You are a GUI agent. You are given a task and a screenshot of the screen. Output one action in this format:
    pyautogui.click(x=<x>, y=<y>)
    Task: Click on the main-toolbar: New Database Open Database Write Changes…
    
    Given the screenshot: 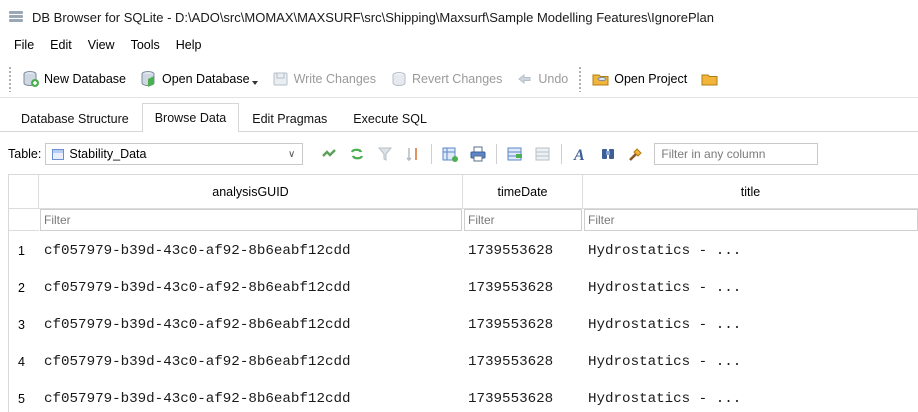 What is the action you would take?
    pyautogui.click(x=459, y=79)
    